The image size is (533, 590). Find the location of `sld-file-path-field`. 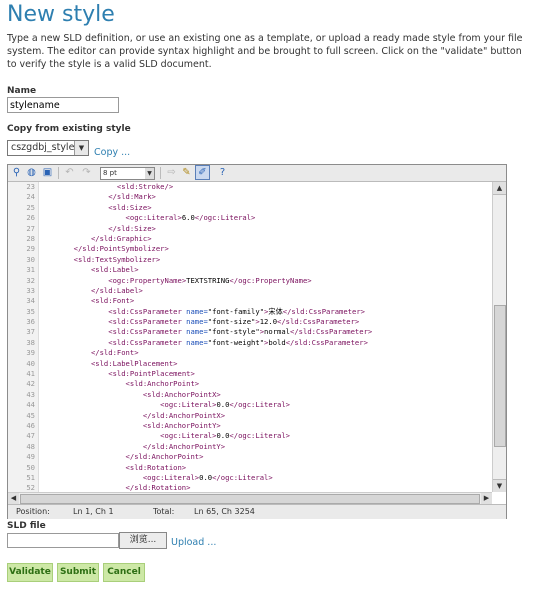

sld-file-path-field is located at coordinates (63, 540).